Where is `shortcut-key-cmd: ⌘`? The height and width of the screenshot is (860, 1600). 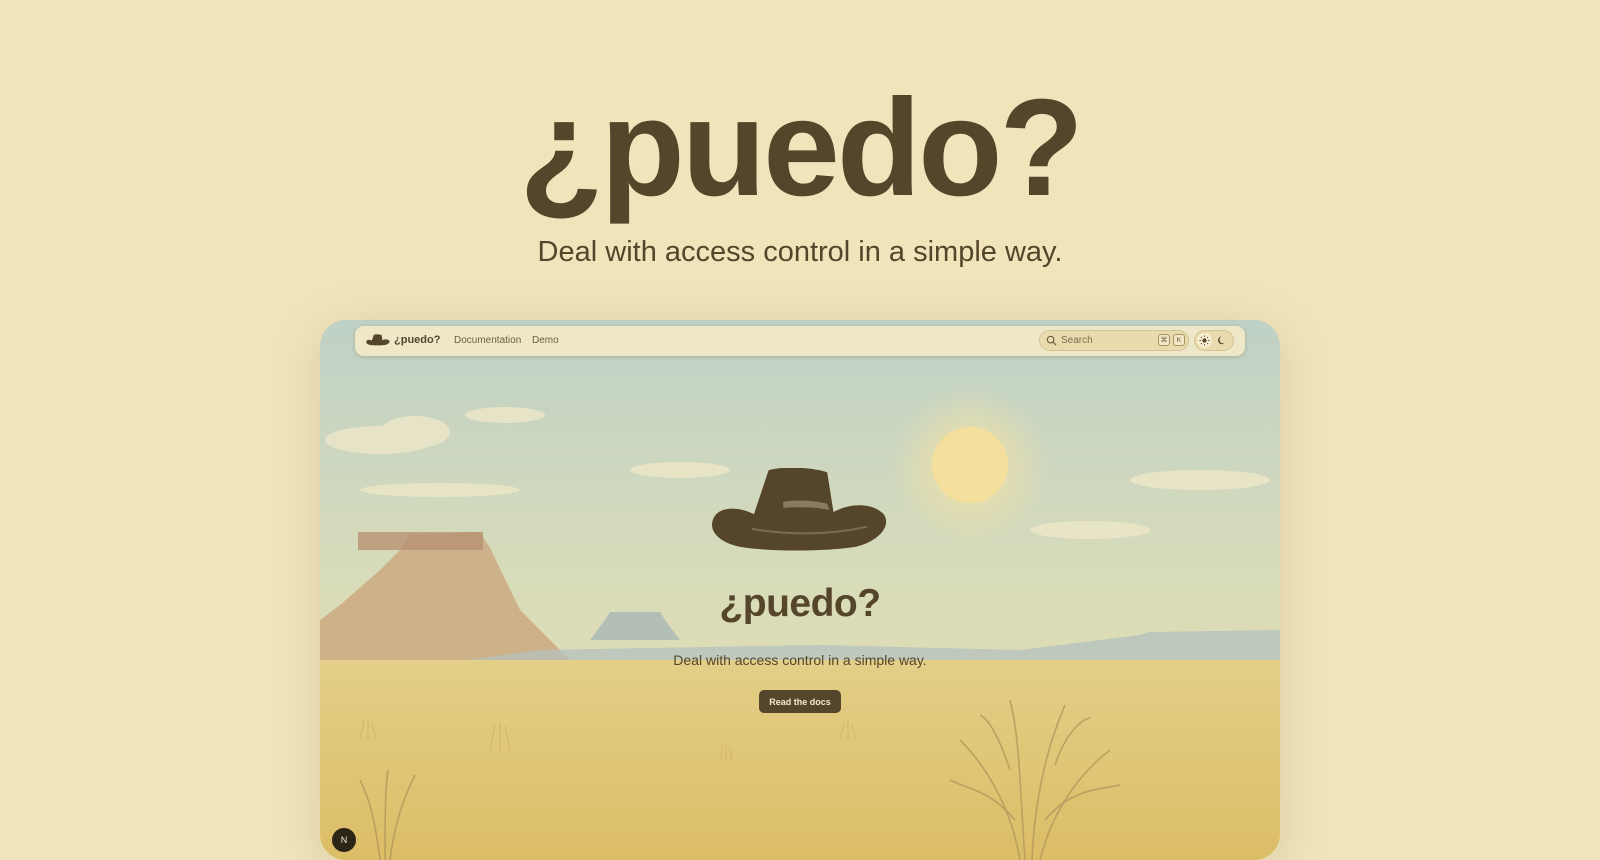
shortcut-key-cmd: ⌘ is located at coordinates (1164, 340).